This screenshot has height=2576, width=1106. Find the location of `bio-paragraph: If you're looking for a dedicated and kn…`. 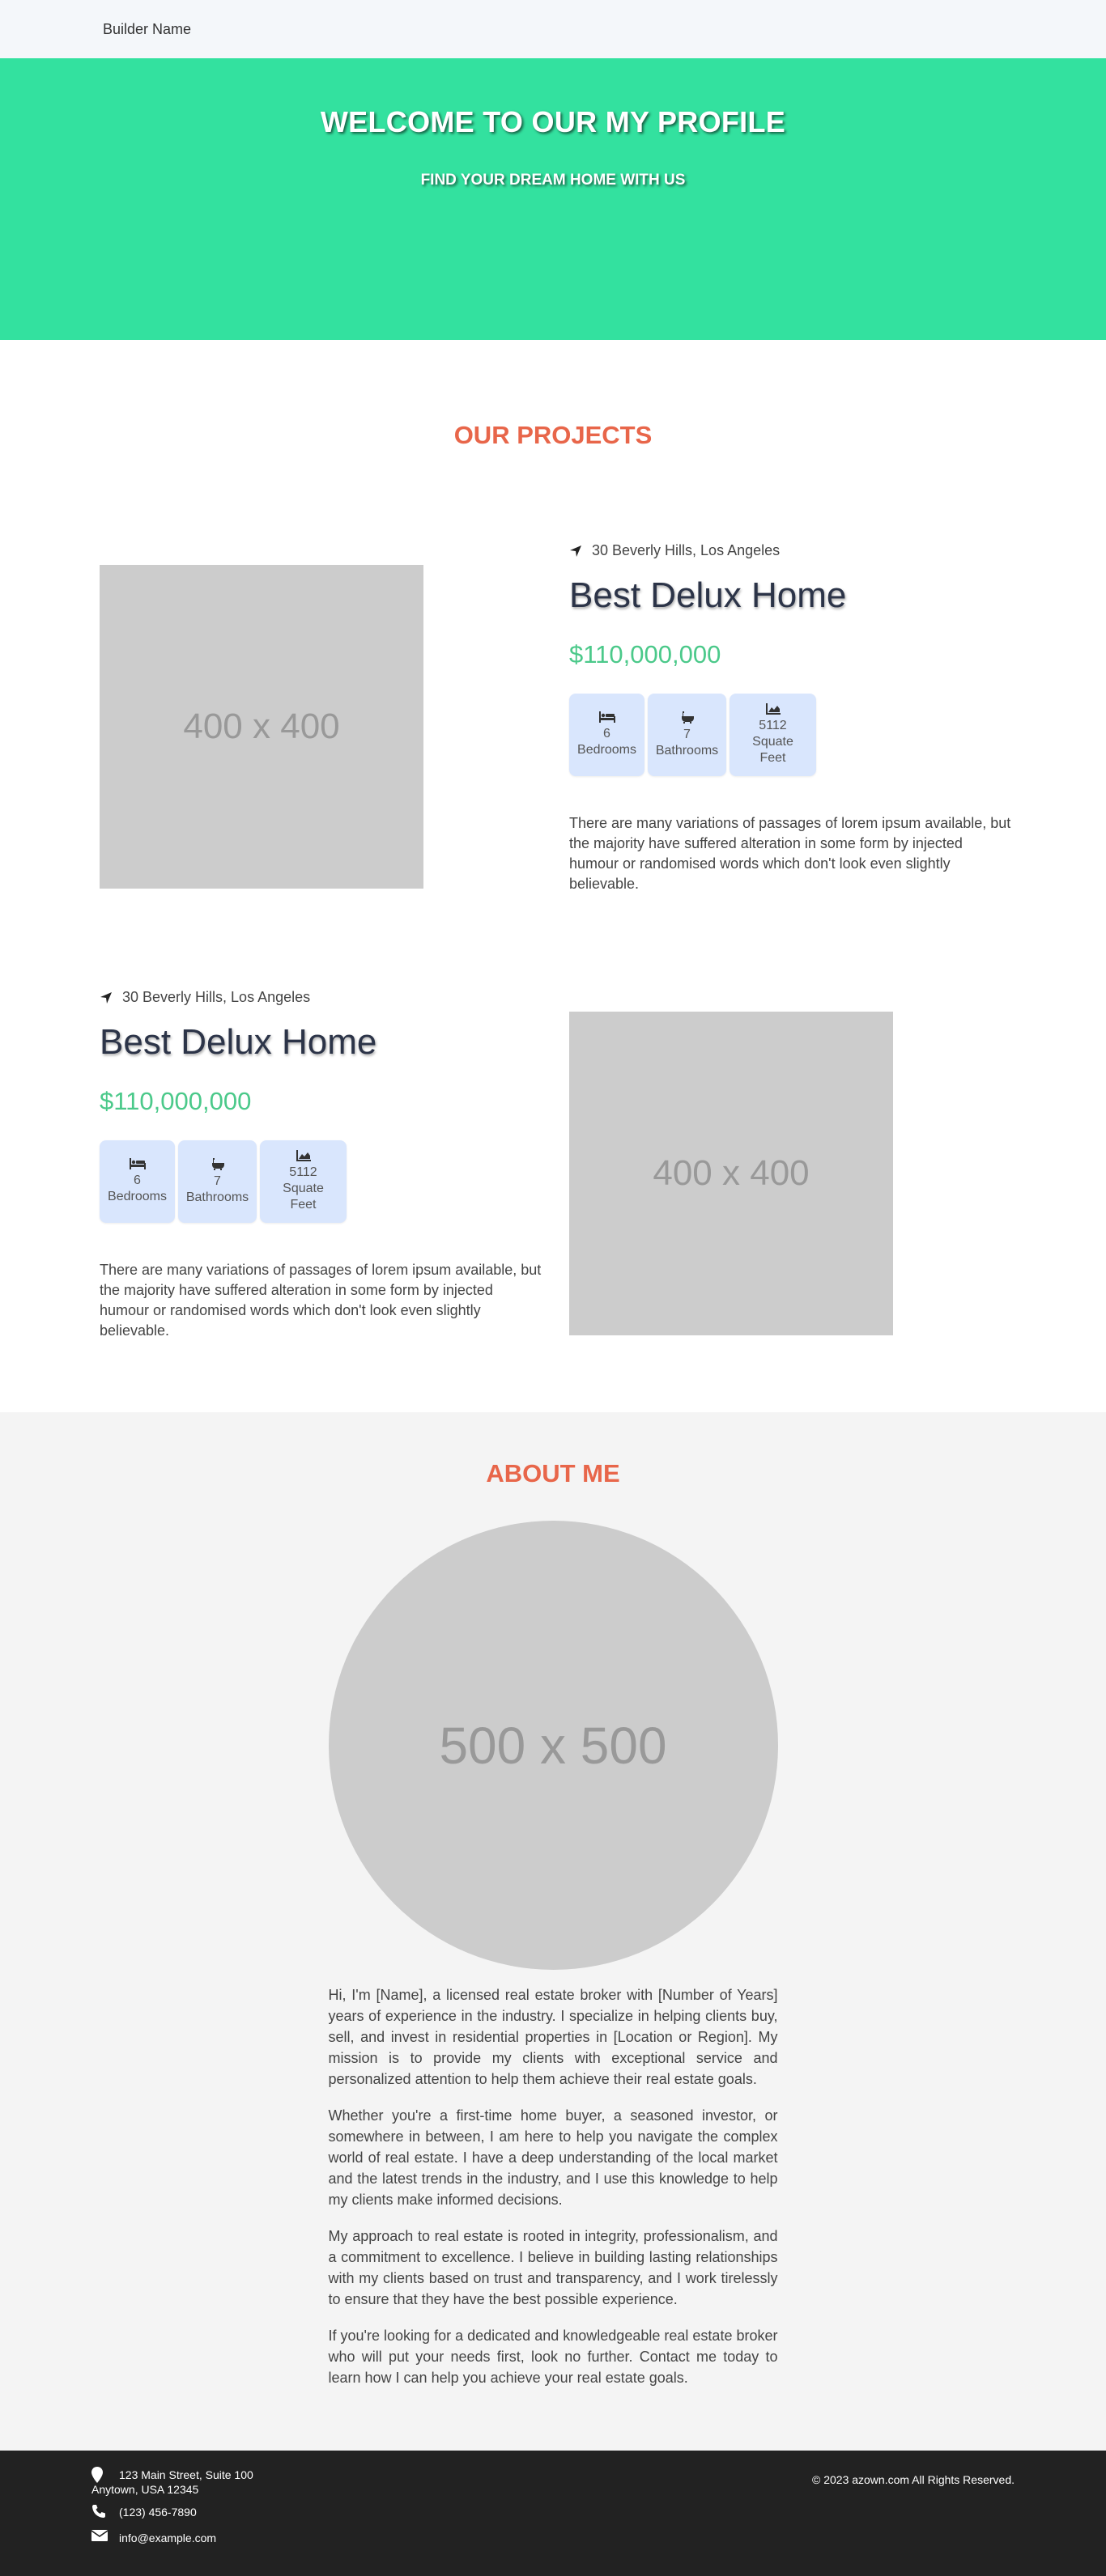

bio-paragraph: If you're looking for a dedicated and kn… is located at coordinates (553, 2357).